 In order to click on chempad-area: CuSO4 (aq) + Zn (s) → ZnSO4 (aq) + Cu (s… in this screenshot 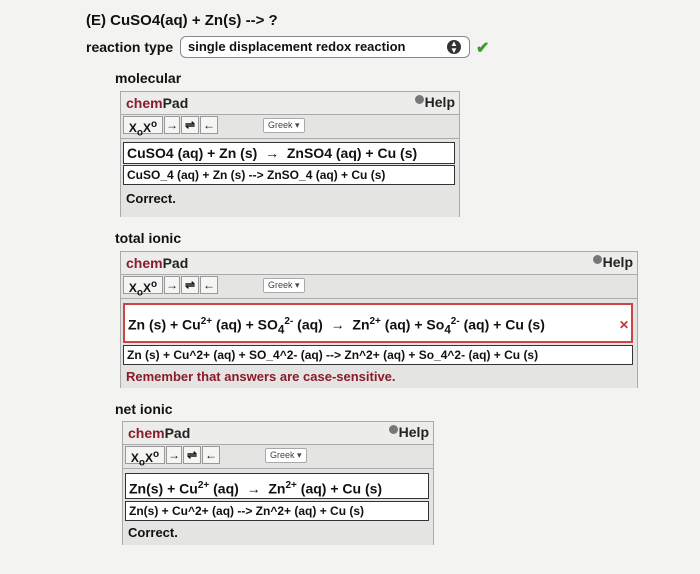, I will do `click(290, 177)`.